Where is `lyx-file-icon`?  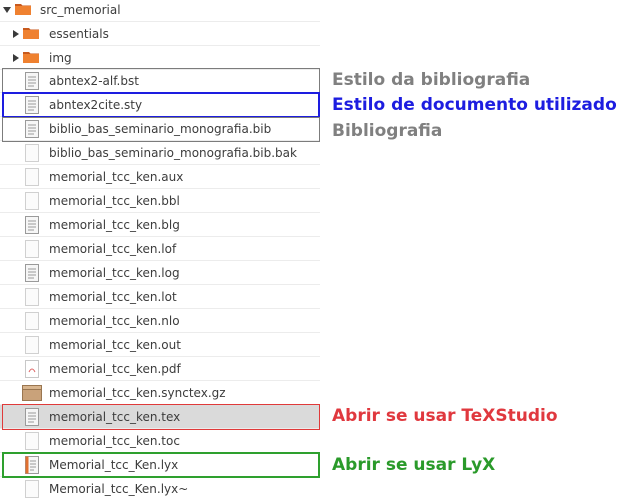
lyx-file-icon is located at coordinates (32, 465).